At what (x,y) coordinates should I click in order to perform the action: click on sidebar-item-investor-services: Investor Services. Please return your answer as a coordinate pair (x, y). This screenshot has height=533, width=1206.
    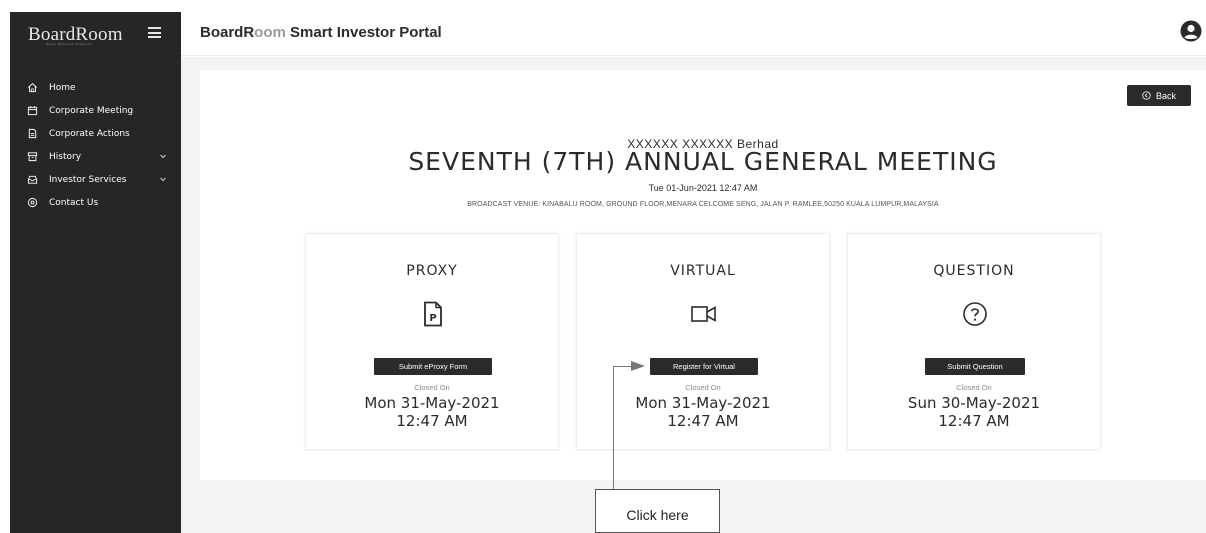
    Looking at the image, I should click on (95, 179).